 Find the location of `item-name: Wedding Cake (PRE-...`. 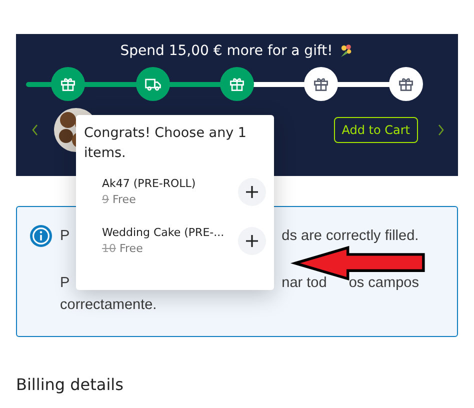

item-name: Wedding Cake (PRE-... is located at coordinates (164, 232).